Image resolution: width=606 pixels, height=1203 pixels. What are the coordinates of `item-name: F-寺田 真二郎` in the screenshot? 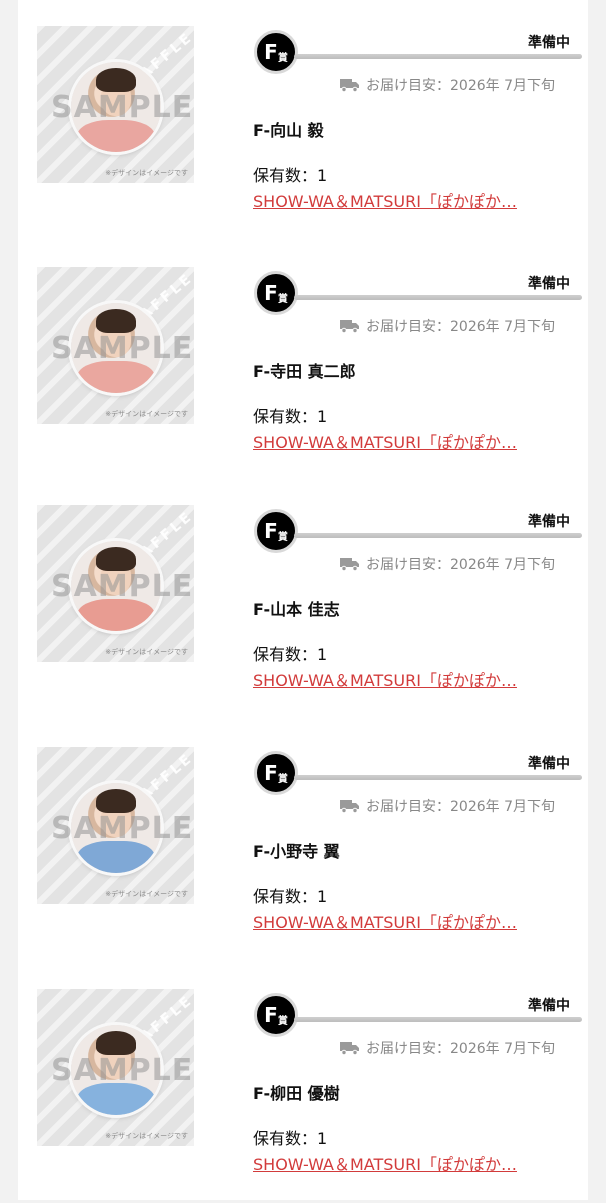 It's located at (304, 371).